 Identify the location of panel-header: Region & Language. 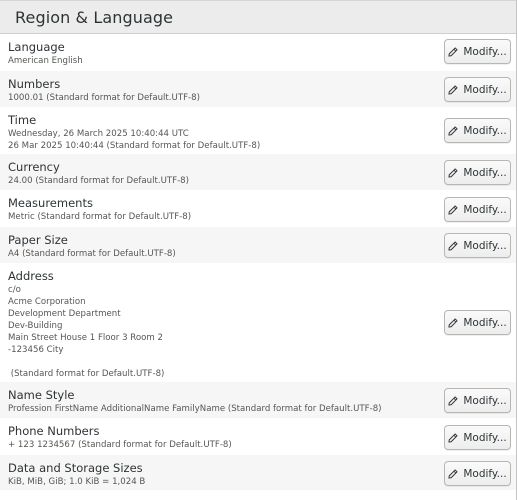
(258, 17).